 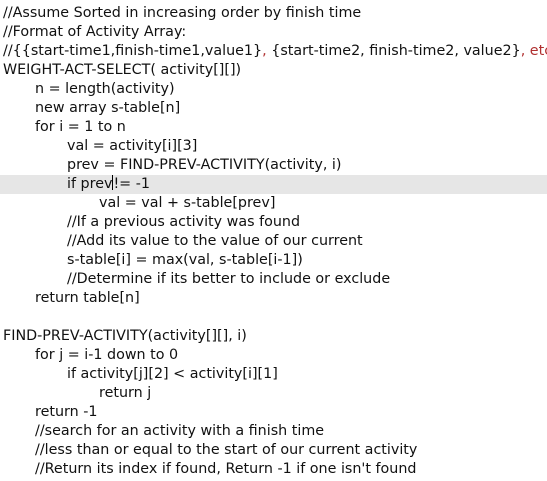 I want to click on code-line: return j, so click(x=273, y=393).